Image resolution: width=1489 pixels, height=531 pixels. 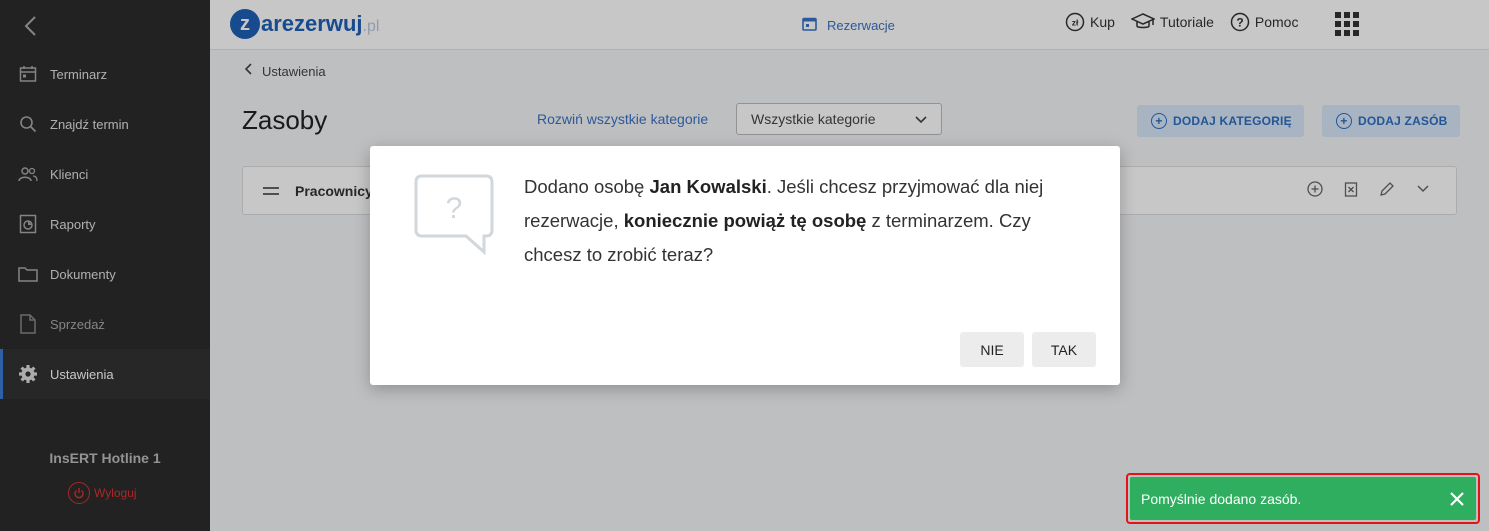 I want to click on toast-message: Pomyślnie dodano zasób., so click(x=1221, y=498).